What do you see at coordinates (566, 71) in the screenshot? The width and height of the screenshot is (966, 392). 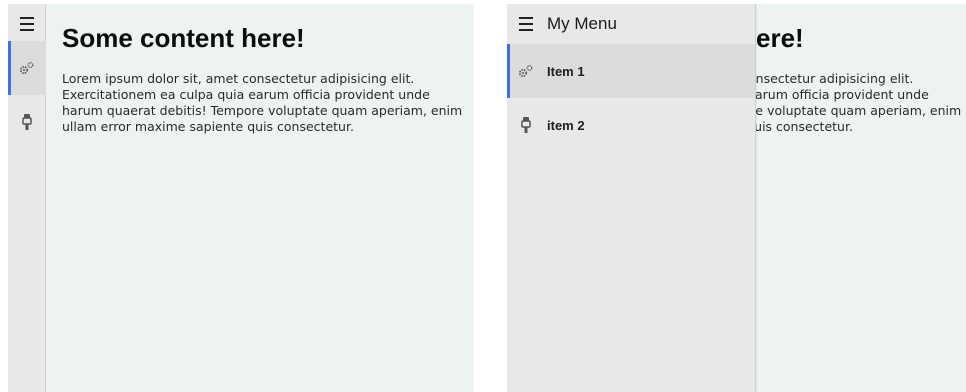 I see `menu-item-label: Item 1` at bounding box center [566, 71].